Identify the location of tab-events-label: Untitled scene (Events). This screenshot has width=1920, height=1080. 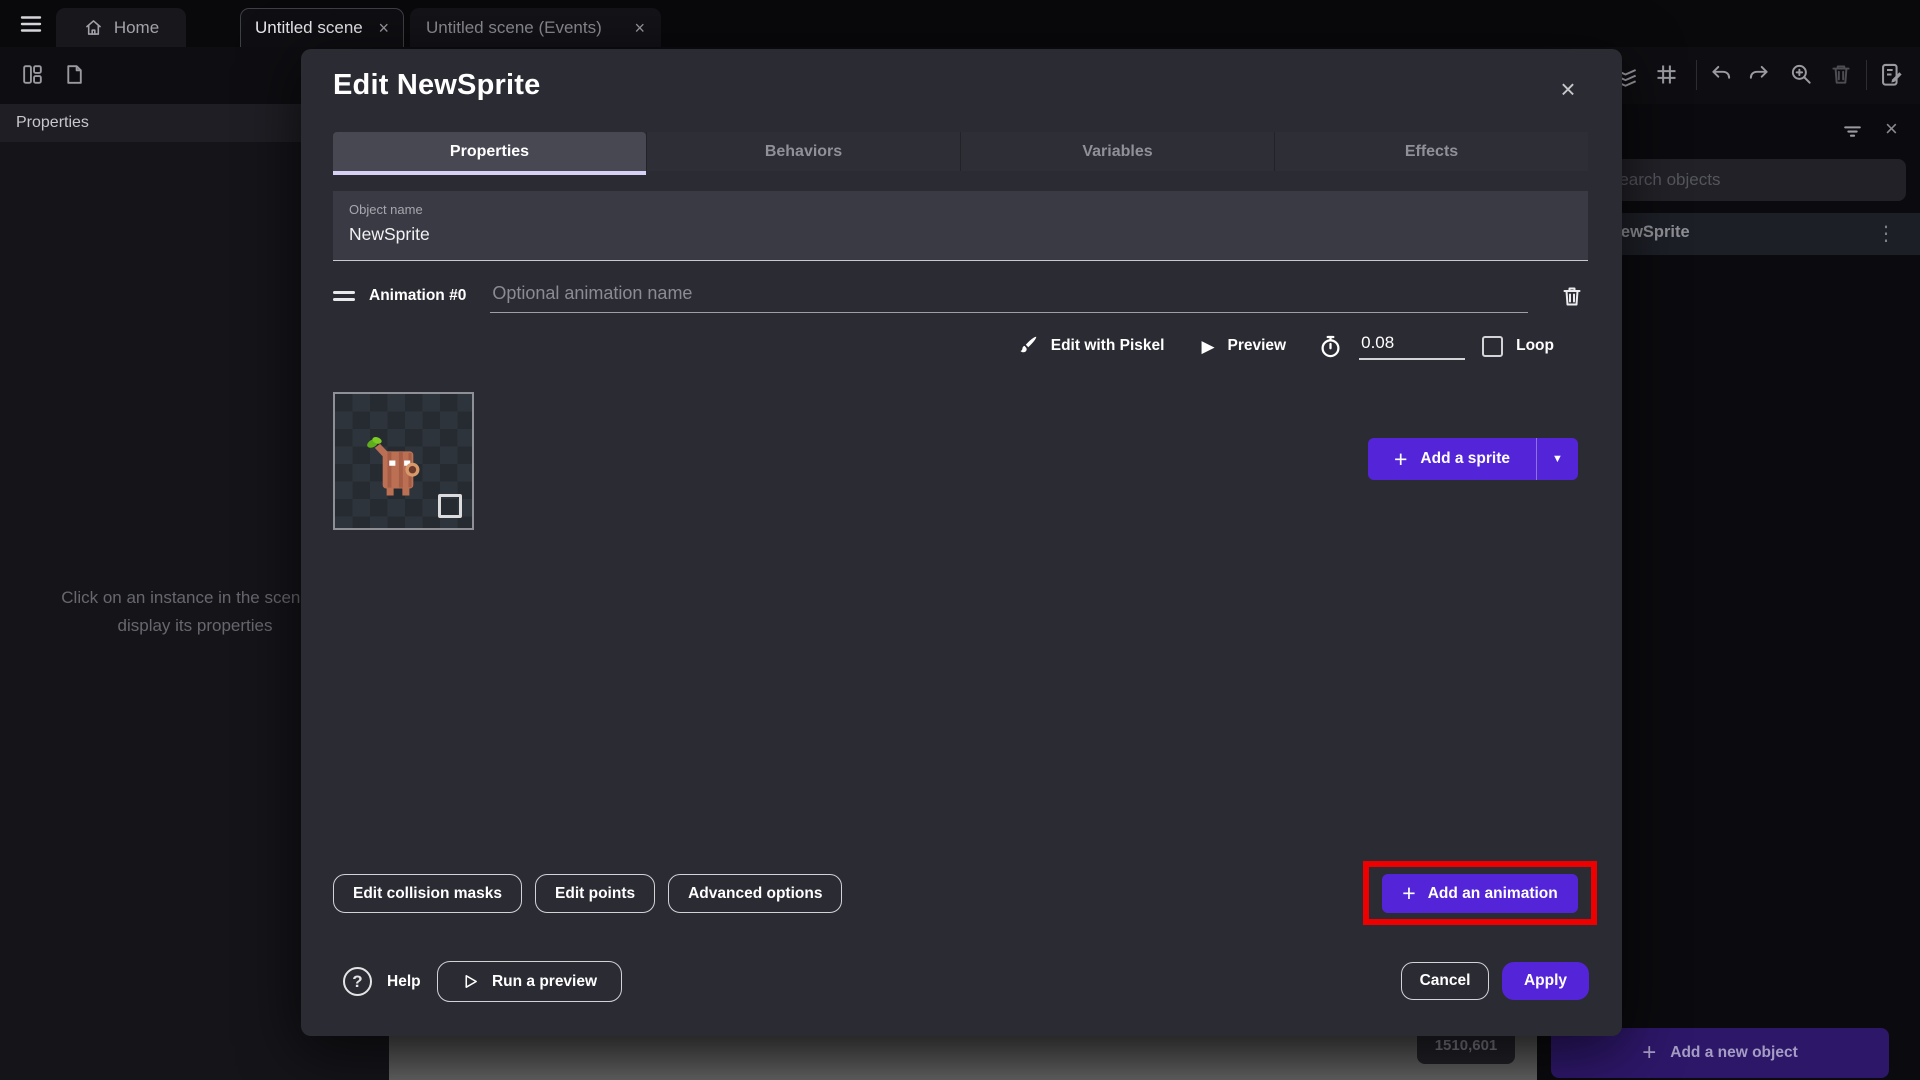
(514, 27).